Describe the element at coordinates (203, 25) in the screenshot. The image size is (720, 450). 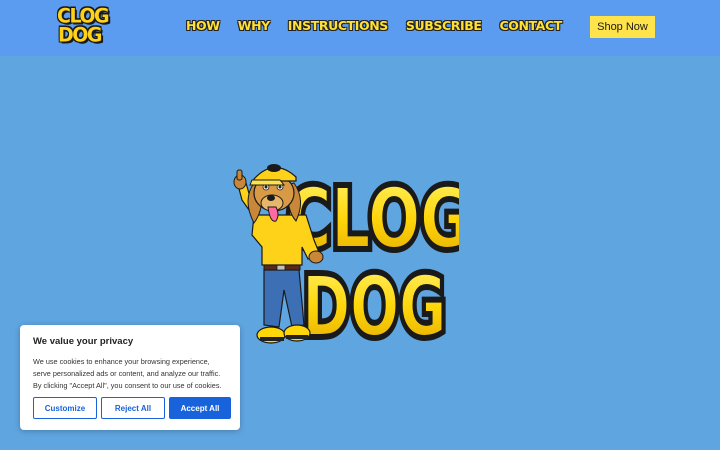
I see `nav-link-how: HOW` at that location.